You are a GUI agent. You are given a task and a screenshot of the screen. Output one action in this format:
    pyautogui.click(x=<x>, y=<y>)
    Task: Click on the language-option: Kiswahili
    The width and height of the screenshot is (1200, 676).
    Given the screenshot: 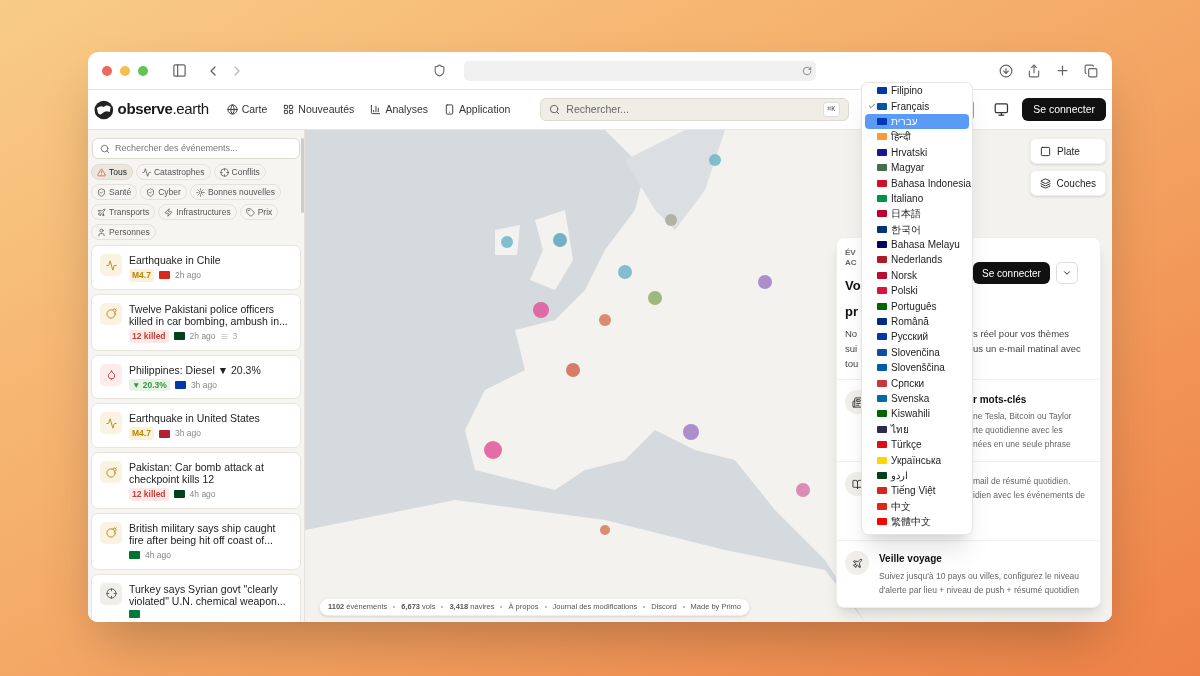 What is the action you would take?
    pyautogui.click(x=917, y=414)
    